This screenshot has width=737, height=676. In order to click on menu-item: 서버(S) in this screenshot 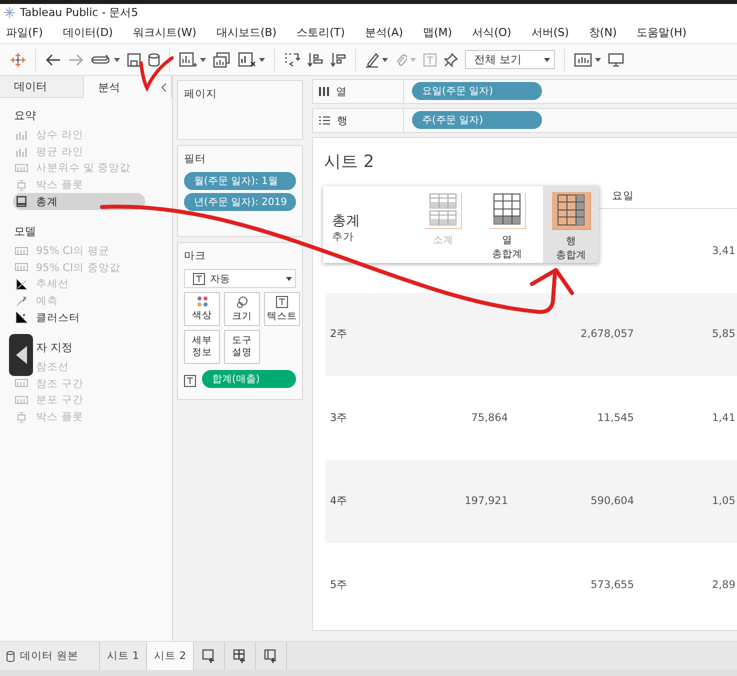, I will do `click(550, 32)`.